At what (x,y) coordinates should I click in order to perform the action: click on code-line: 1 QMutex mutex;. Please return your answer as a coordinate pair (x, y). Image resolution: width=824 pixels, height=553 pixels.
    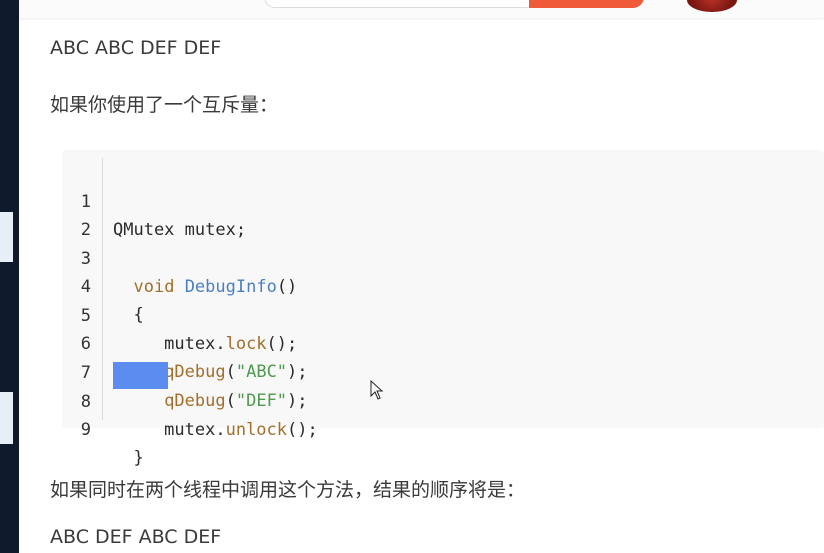
    Looking at the image, I should click on (443, 200).